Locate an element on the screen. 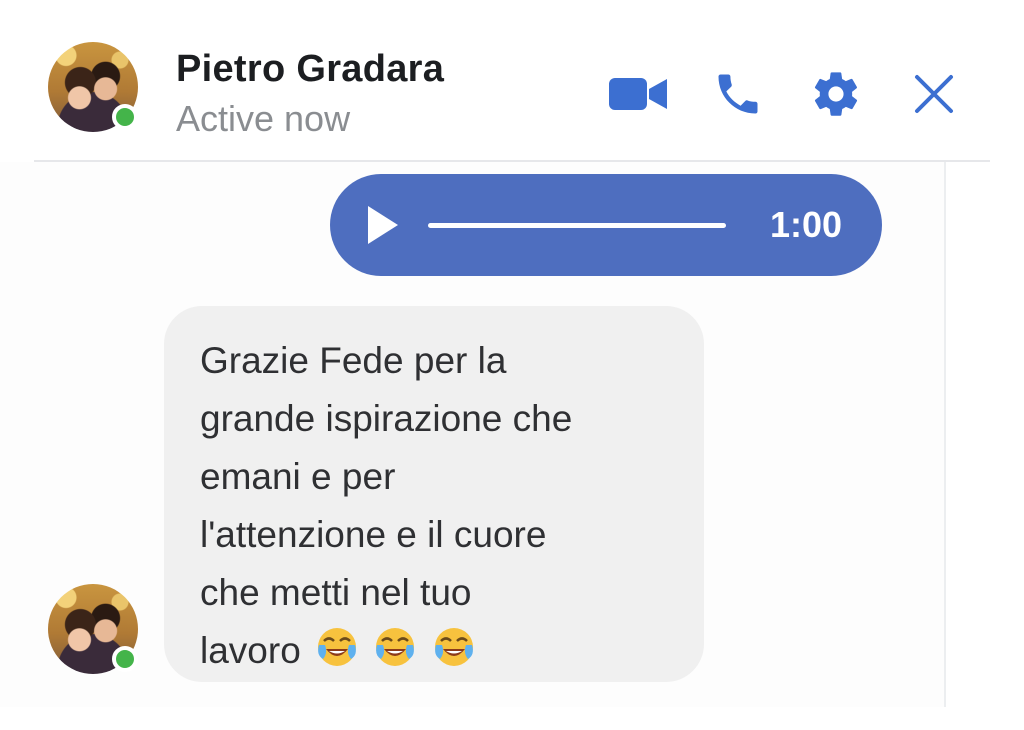  sender-avatar is located at coordinates (93, 629).